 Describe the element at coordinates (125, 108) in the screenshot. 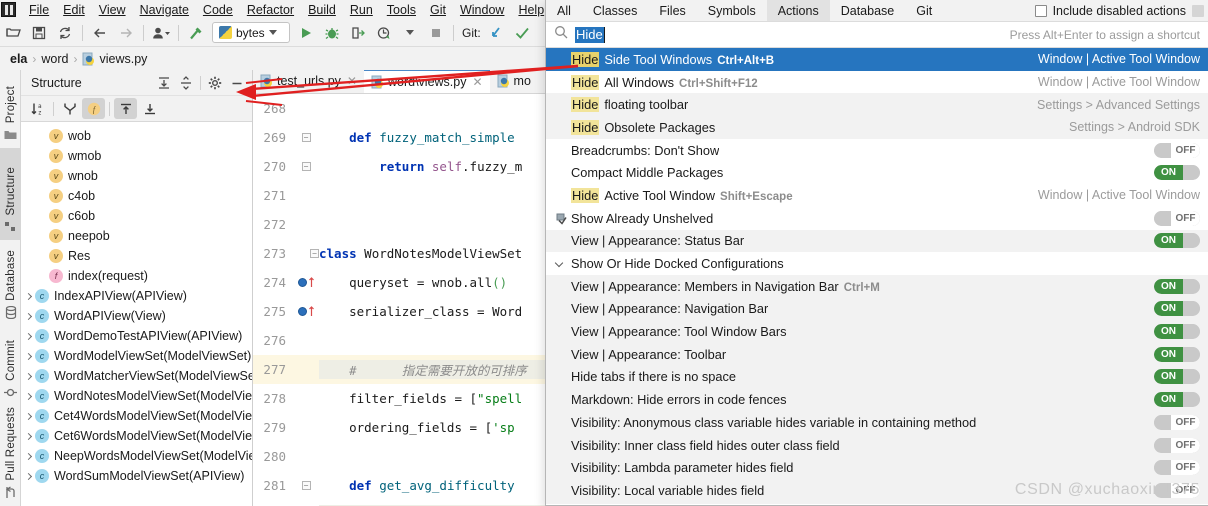

I see `show-inherited-icon` at that location.